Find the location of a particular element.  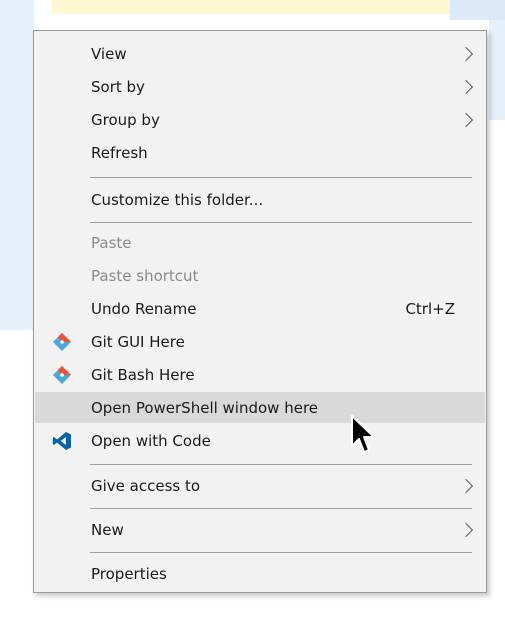

menu-item-sort-by: Sort by is located at coordinates (260, 86).